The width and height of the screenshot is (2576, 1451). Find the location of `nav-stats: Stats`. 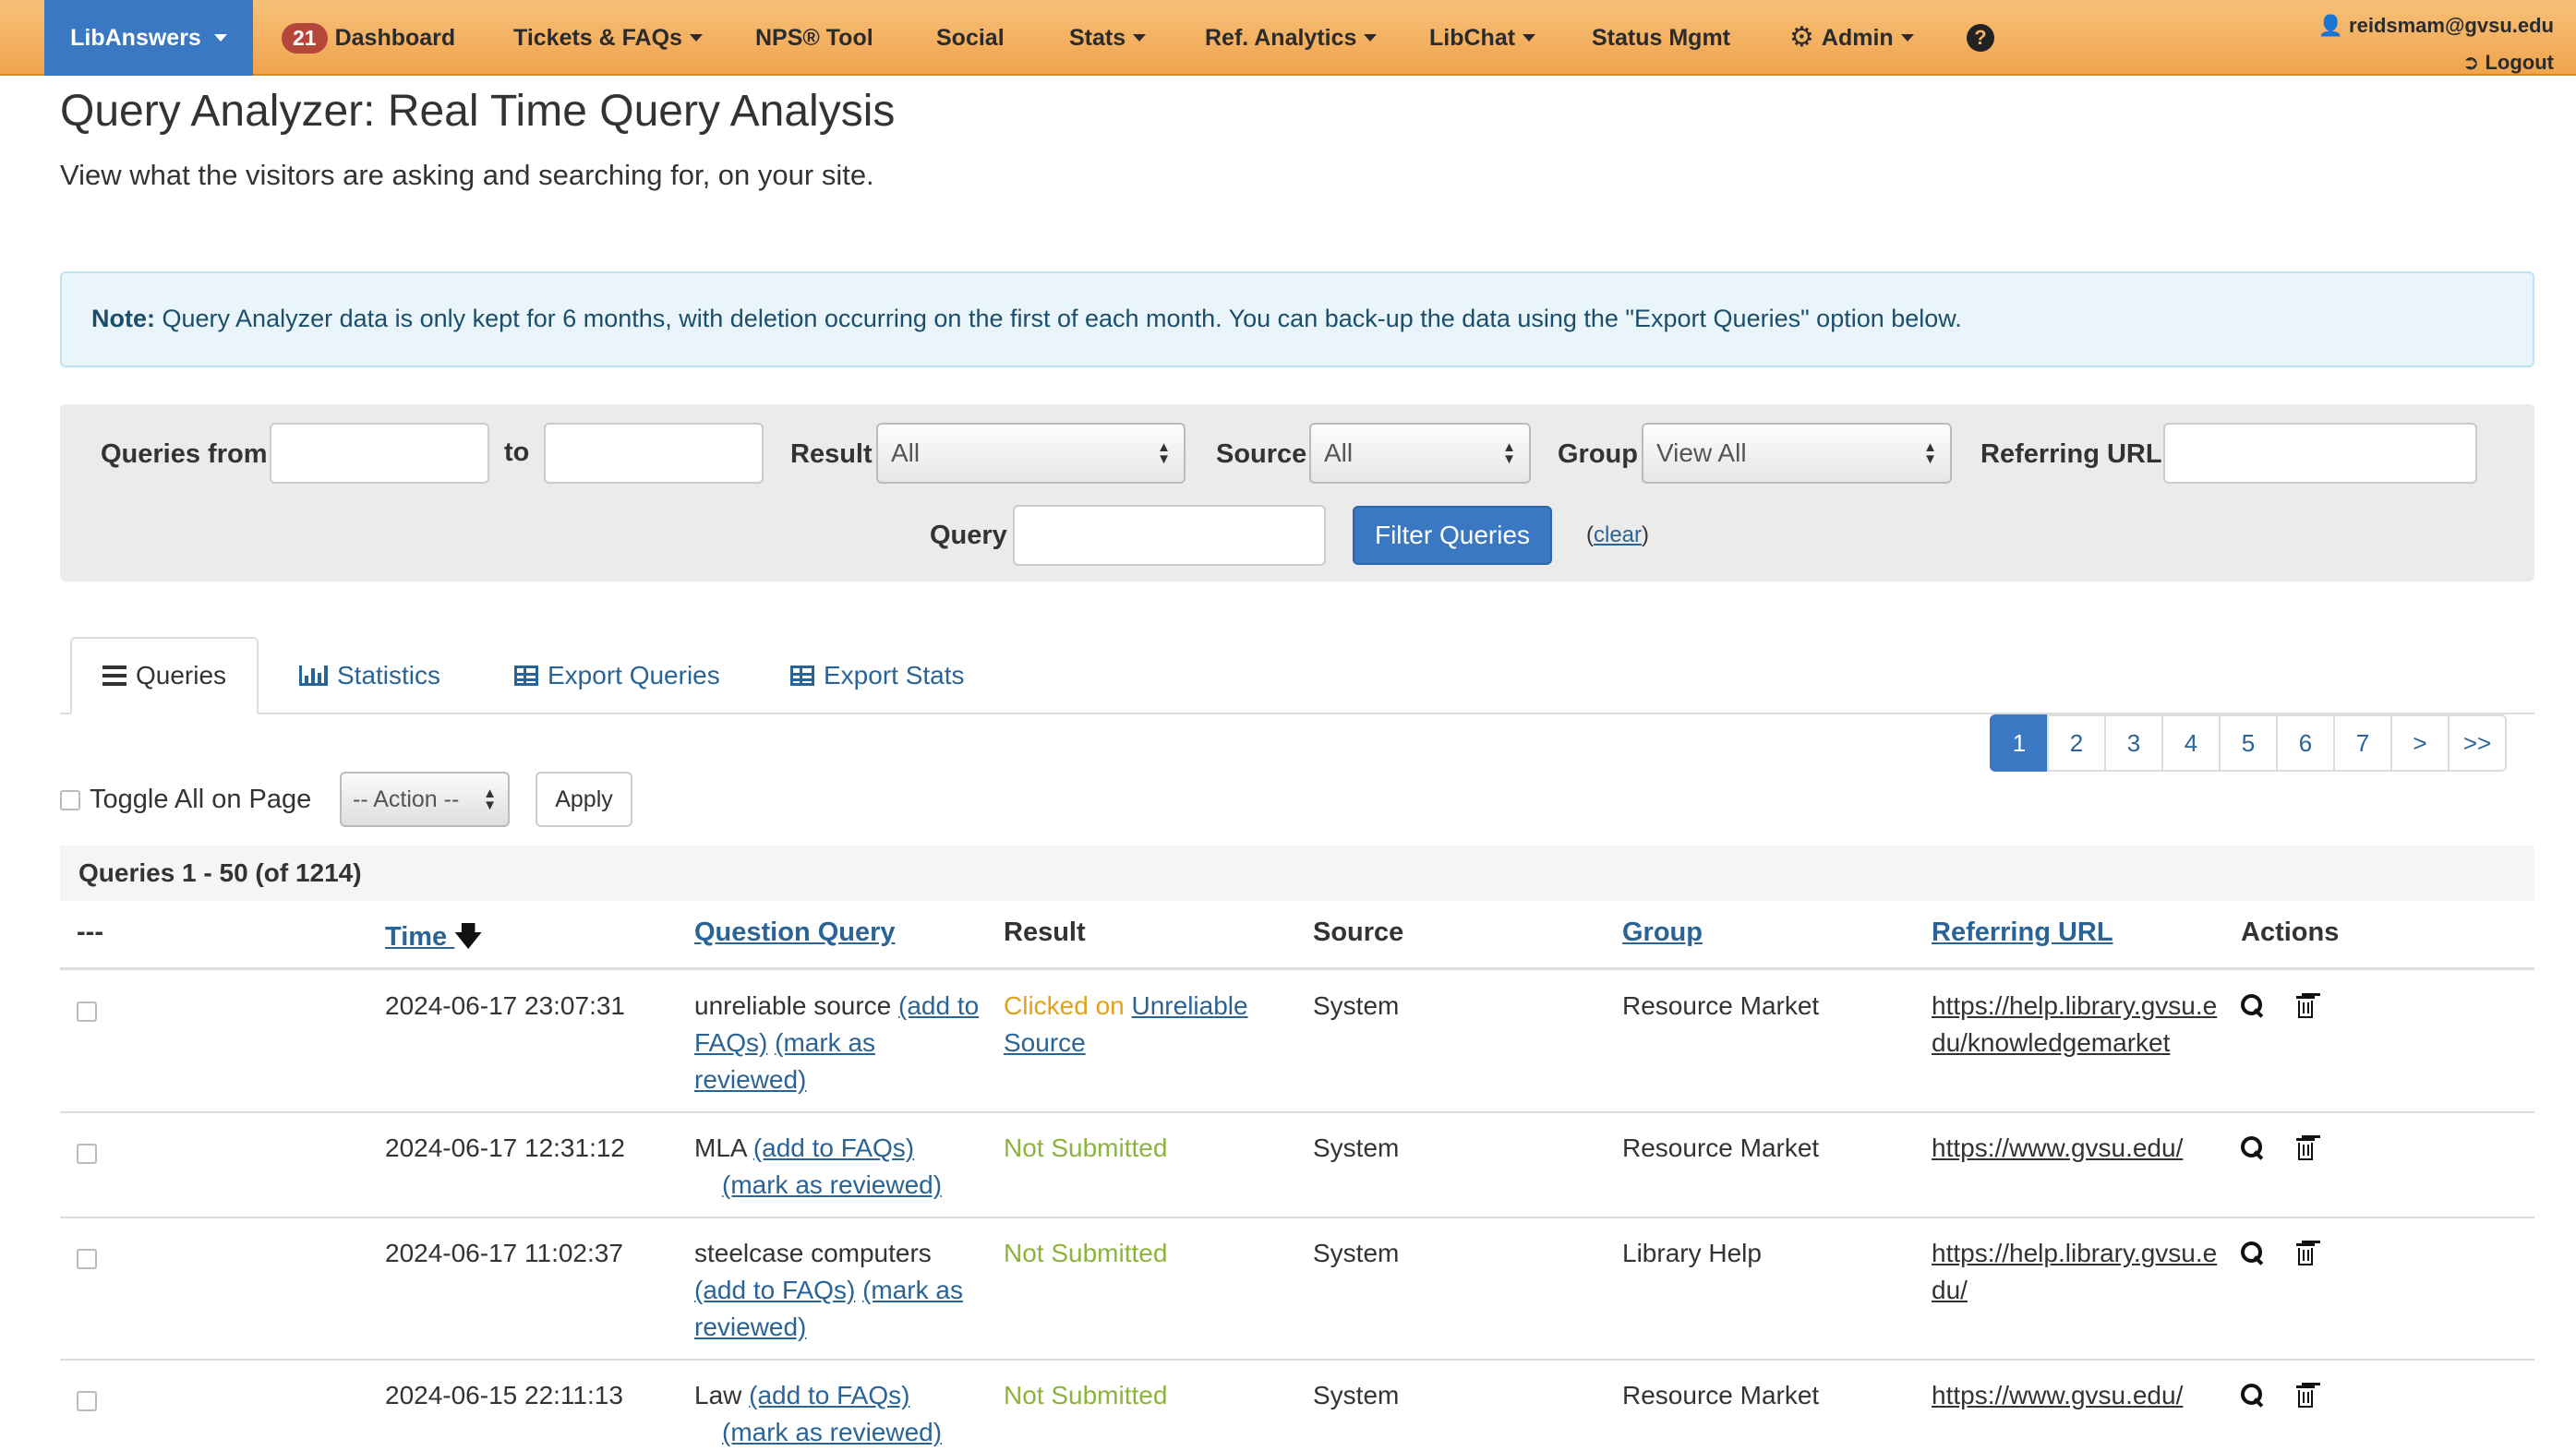

nav-stats: Stats is located at coordinates (1108, 38).